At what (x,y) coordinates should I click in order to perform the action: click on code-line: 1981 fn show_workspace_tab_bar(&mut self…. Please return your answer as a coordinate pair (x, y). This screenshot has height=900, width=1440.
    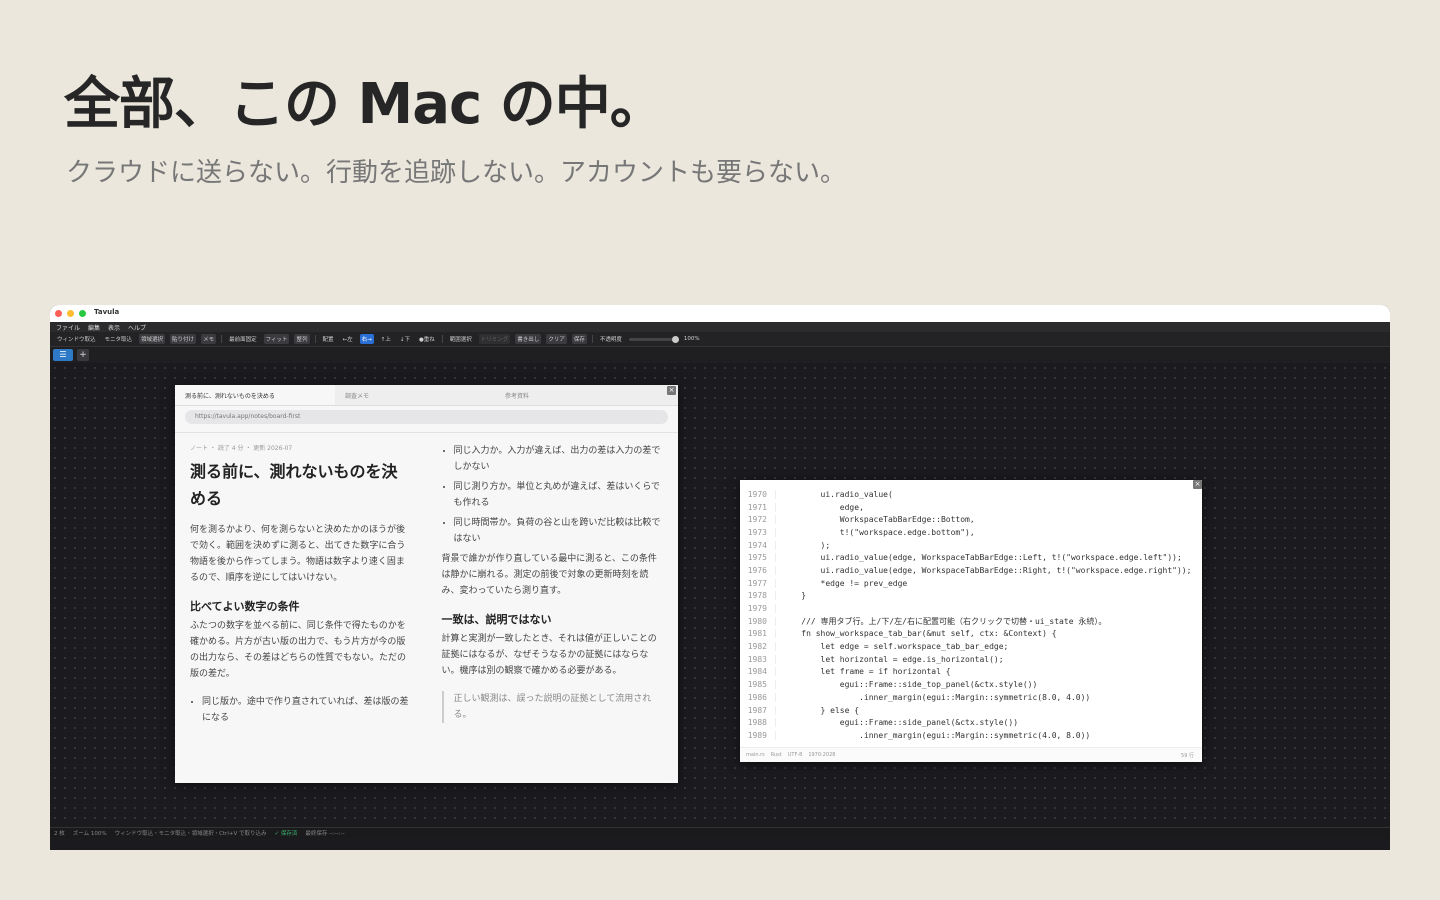
    Looking at the image, I should click on (971, 634).